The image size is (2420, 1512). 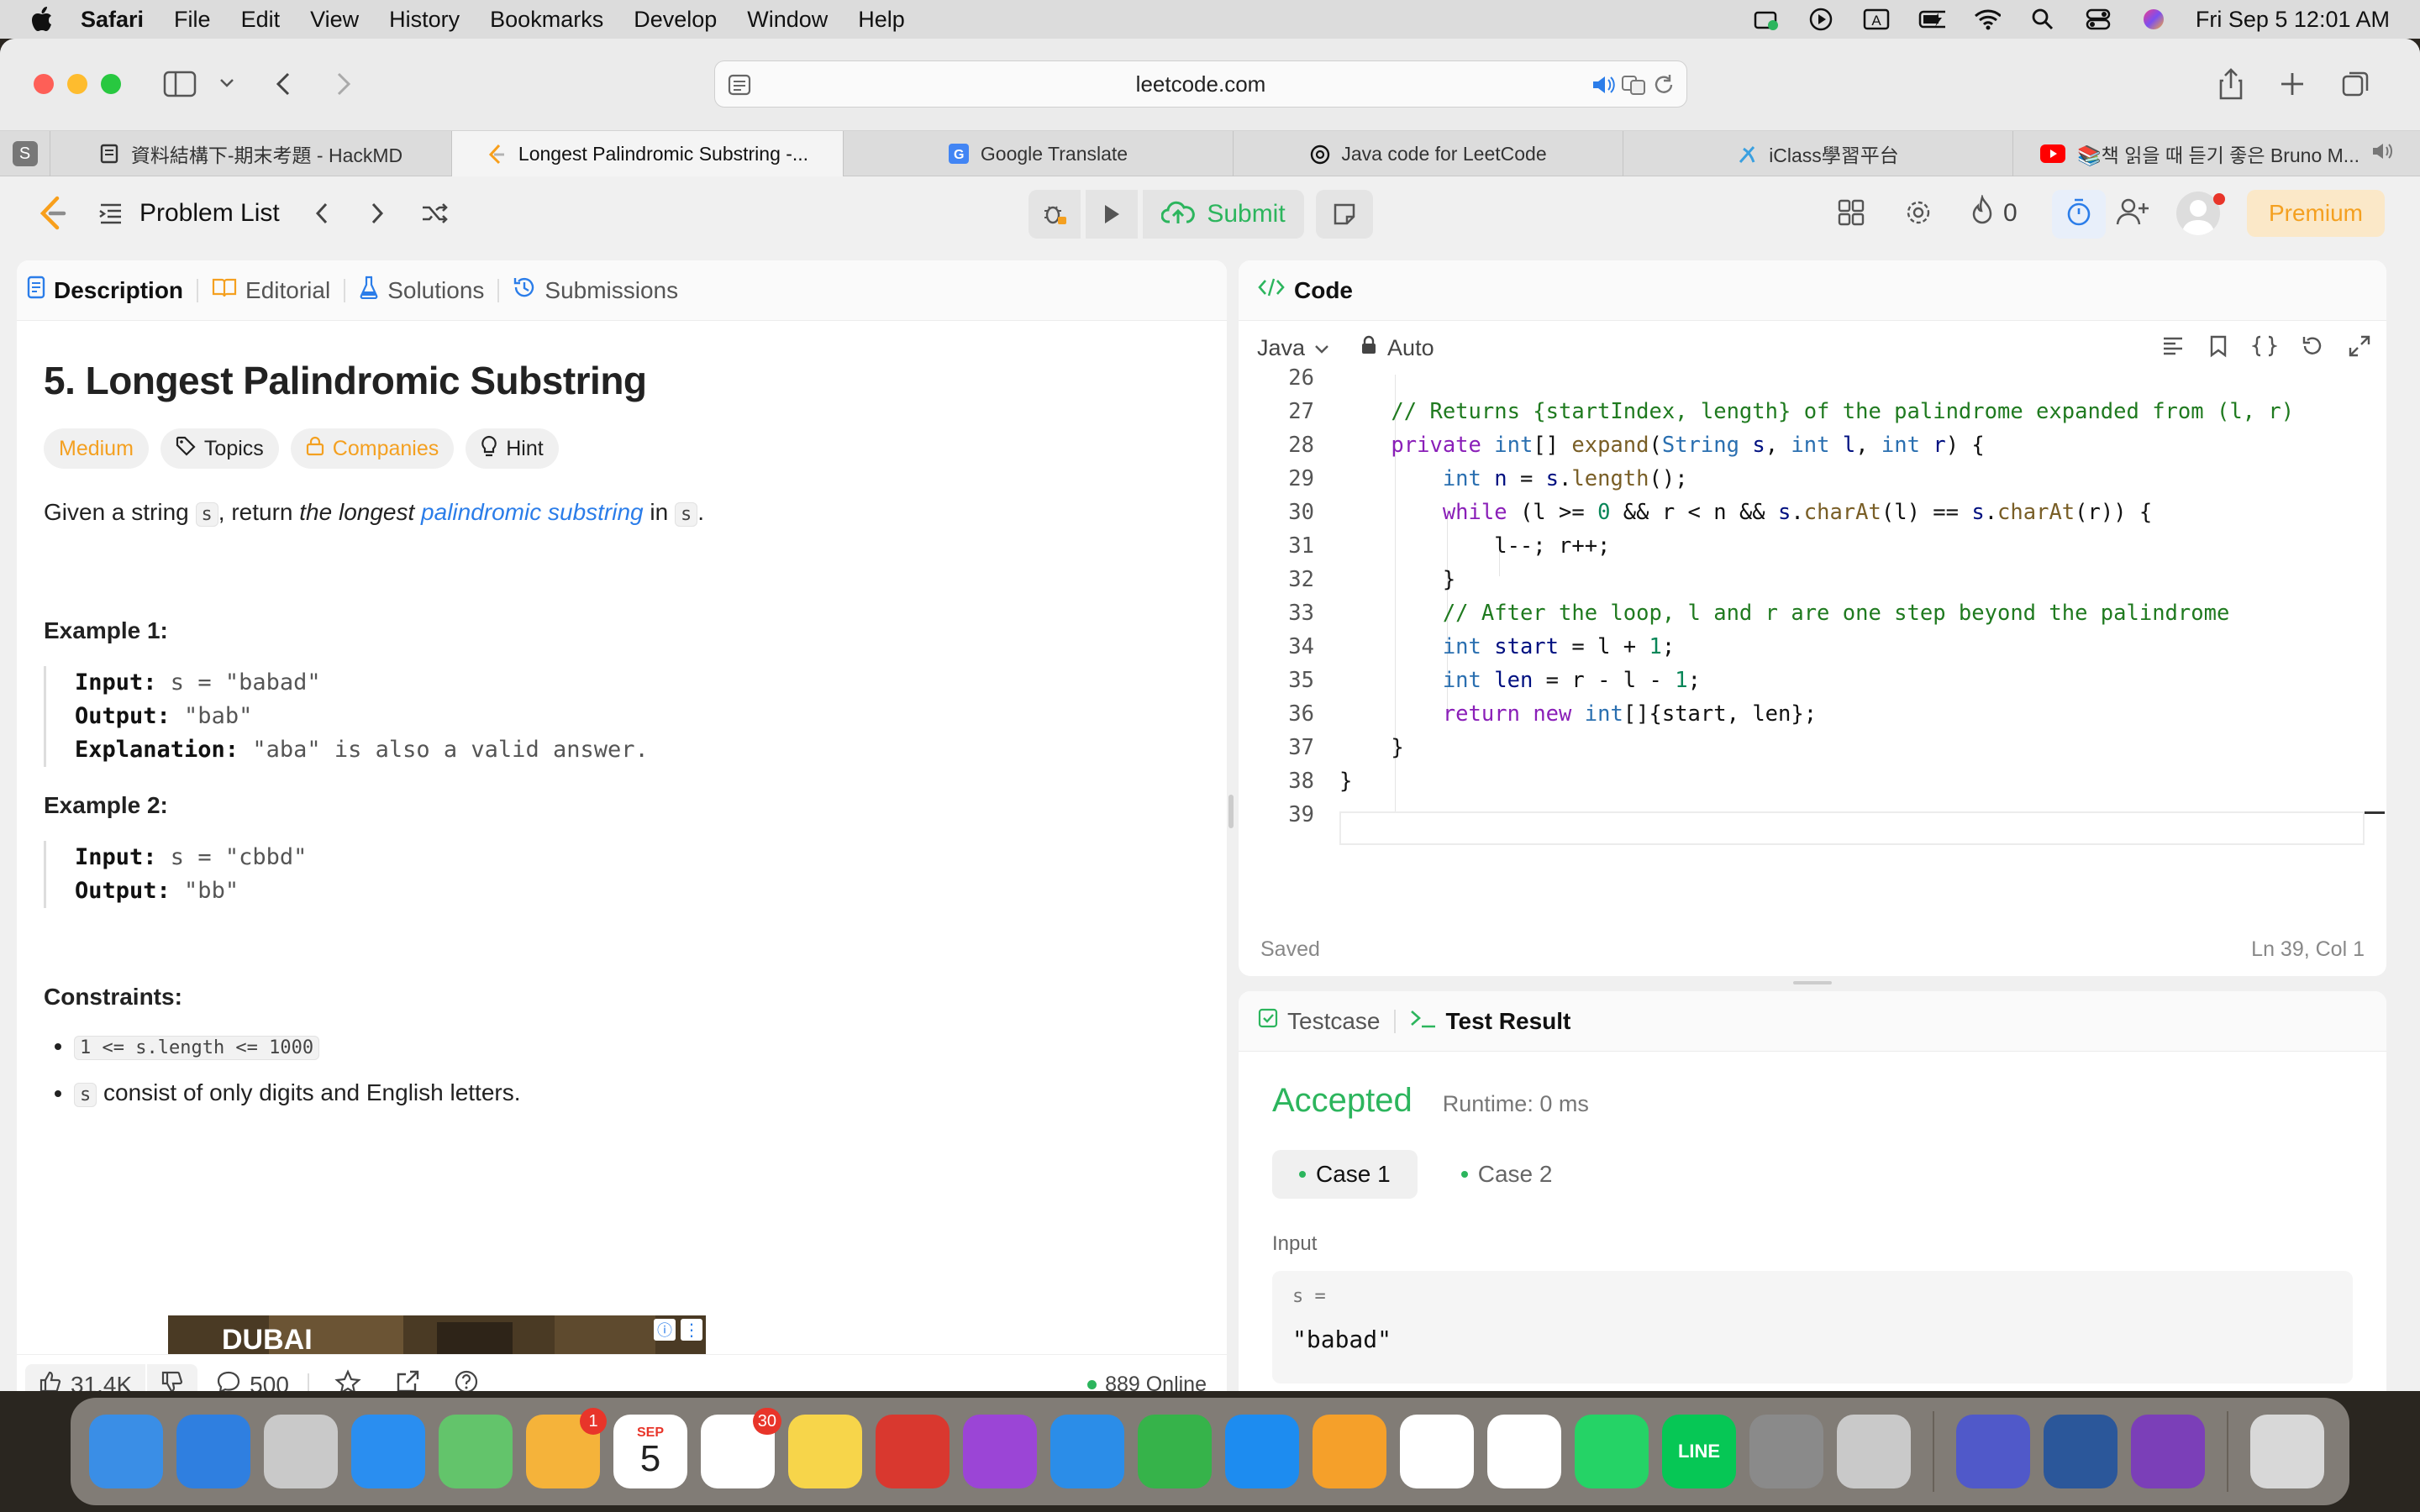 What do you see at coordinates (1874, 1451) in the screenshot?
I see `iphone-mirroring-icon` at bounding box center [1874, 1451].